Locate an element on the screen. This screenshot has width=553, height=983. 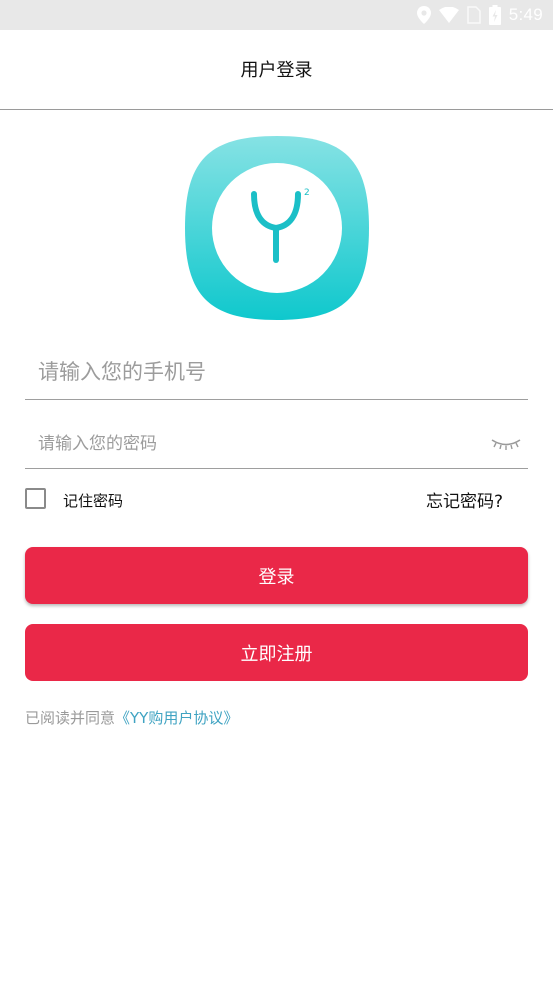
phone-field is located at coordinates (276, 372).